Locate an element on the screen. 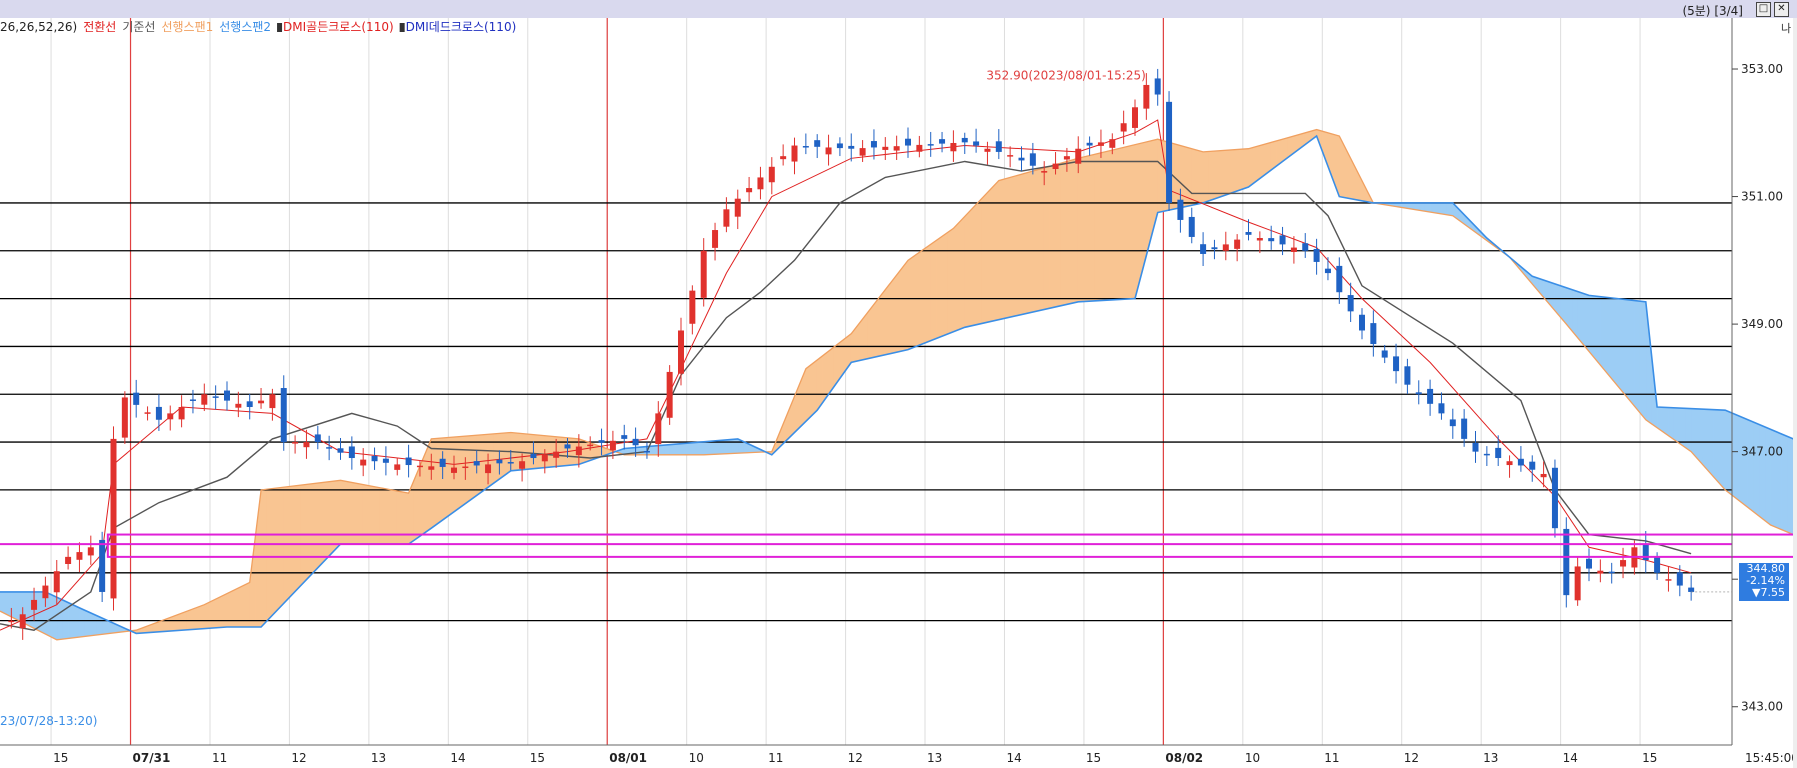 The width and height of the screenshot is (1797, 768). side-tab-label: 나 is located at coordinates (1786, 28).